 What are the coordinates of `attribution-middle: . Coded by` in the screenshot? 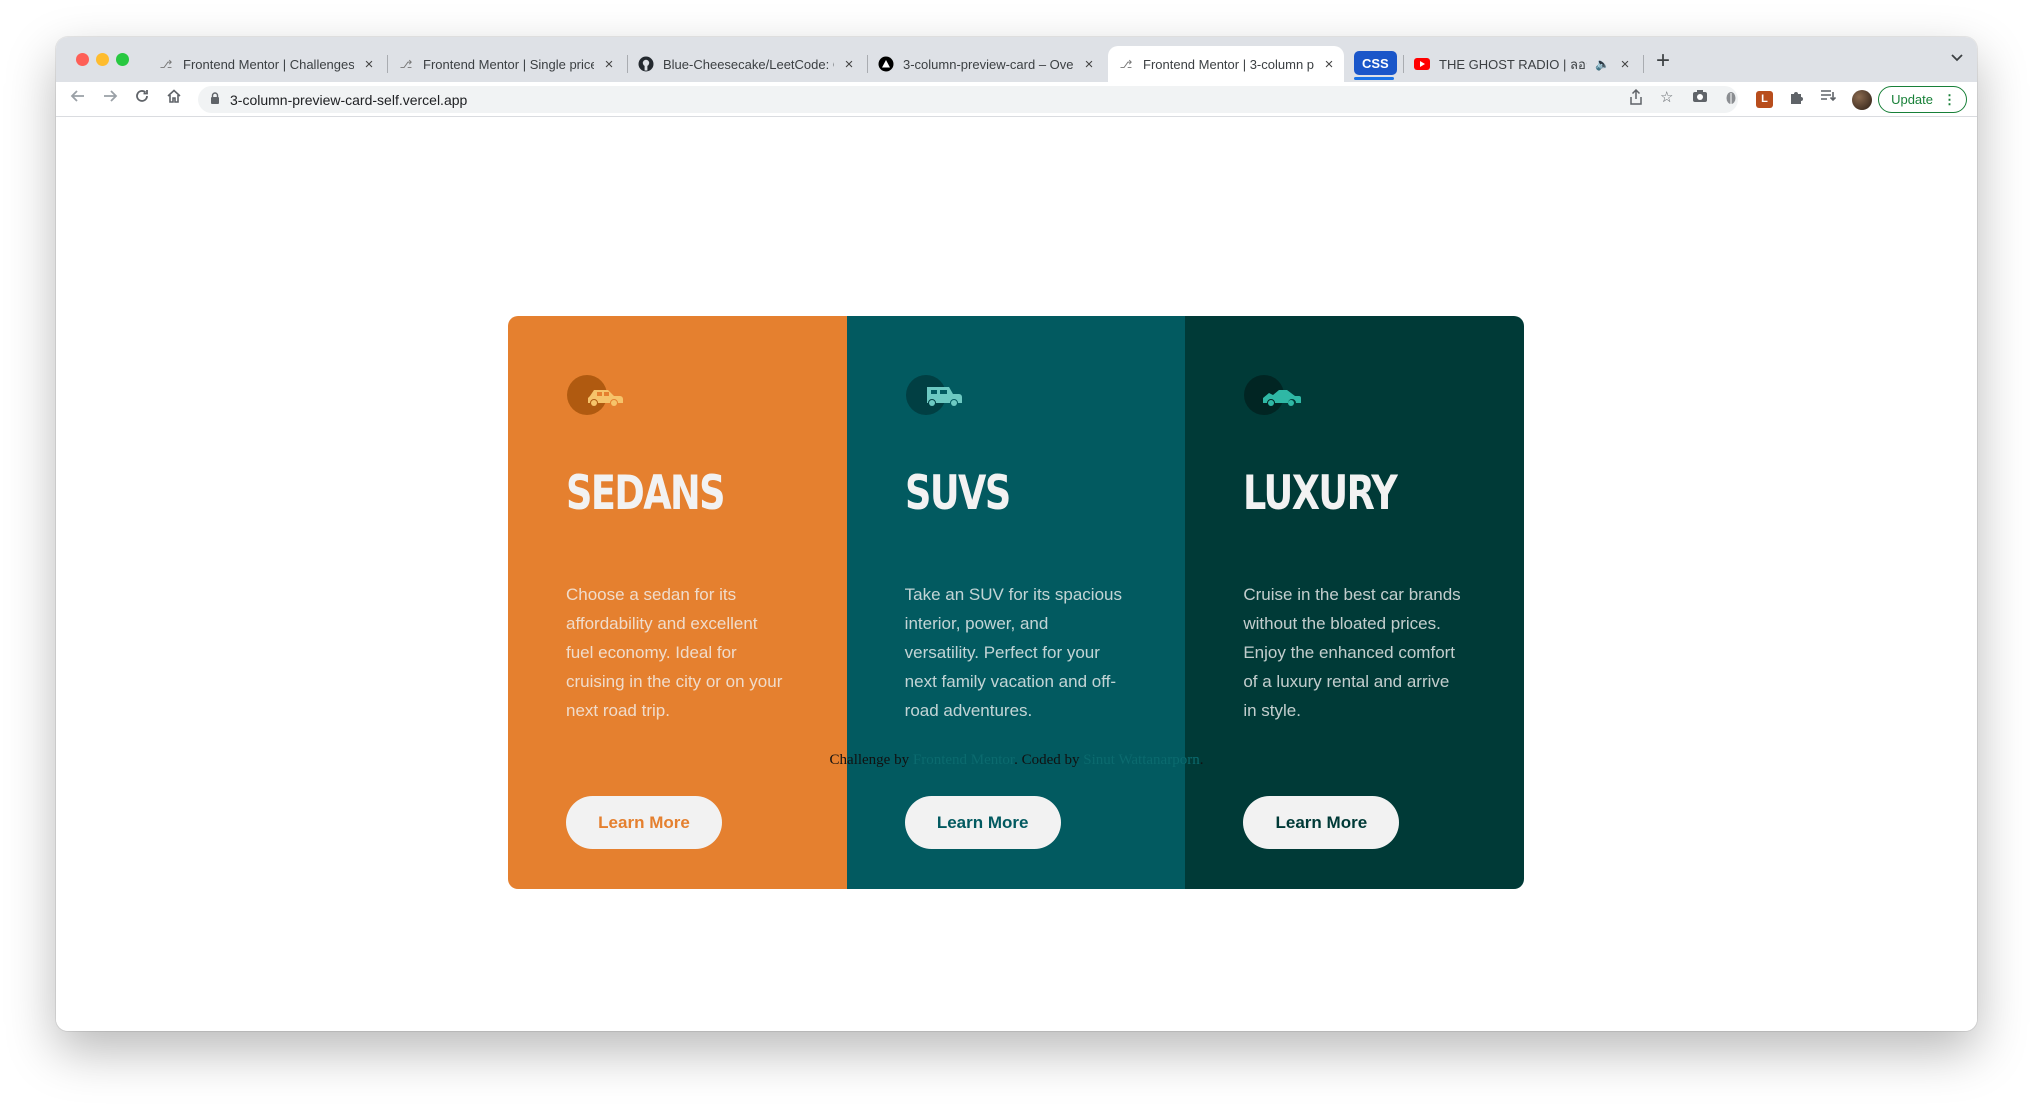 It's located at (1049, 760).